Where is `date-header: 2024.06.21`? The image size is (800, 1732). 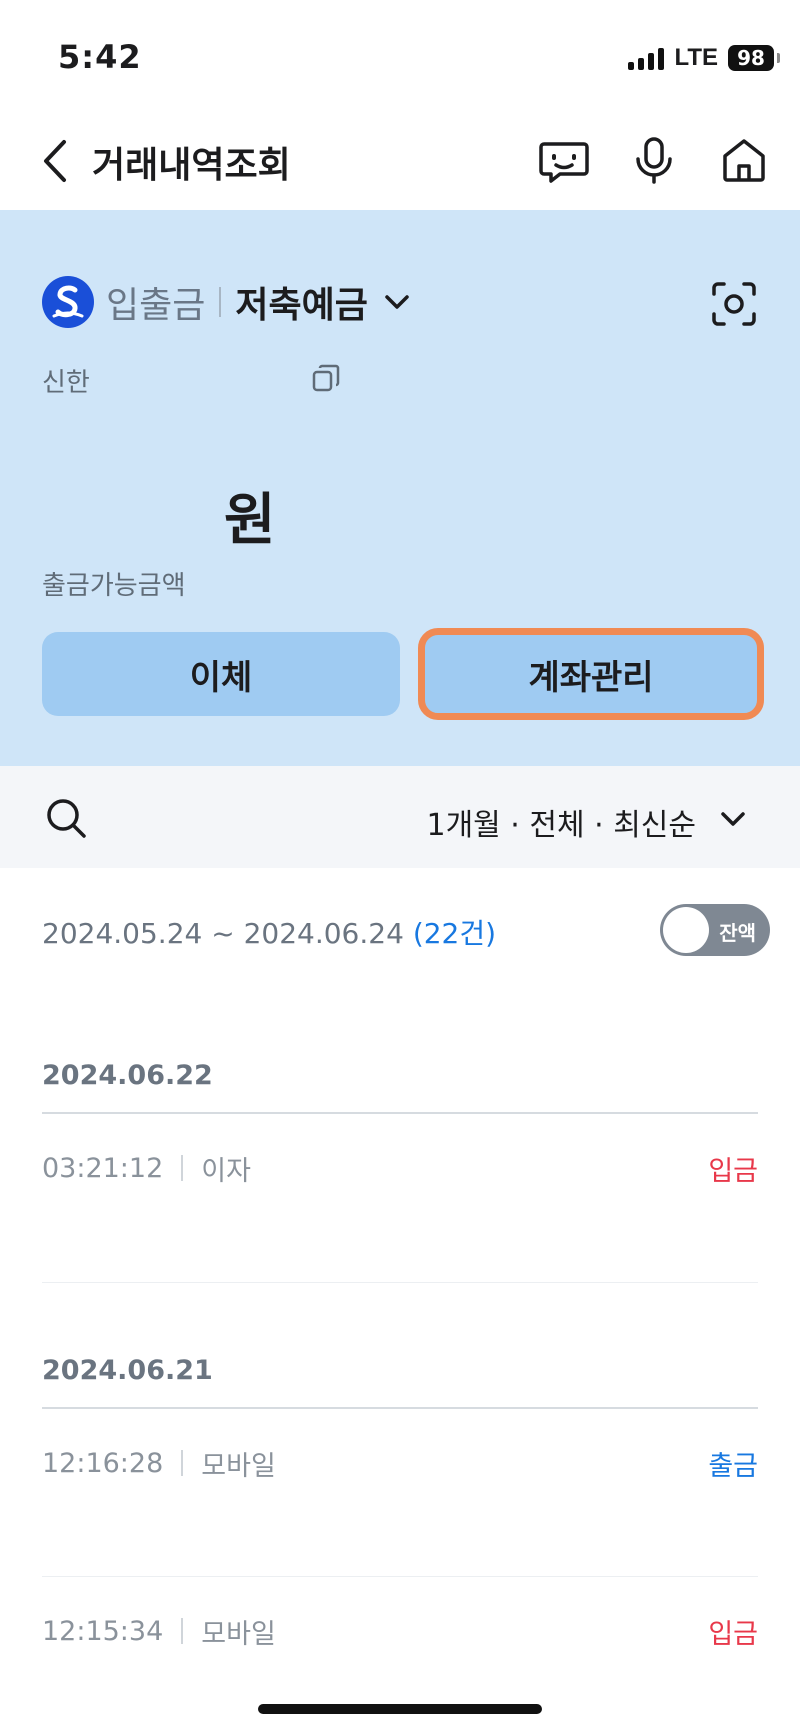
date-header: 2024.06.21 is located at coordinates (127, 1370).